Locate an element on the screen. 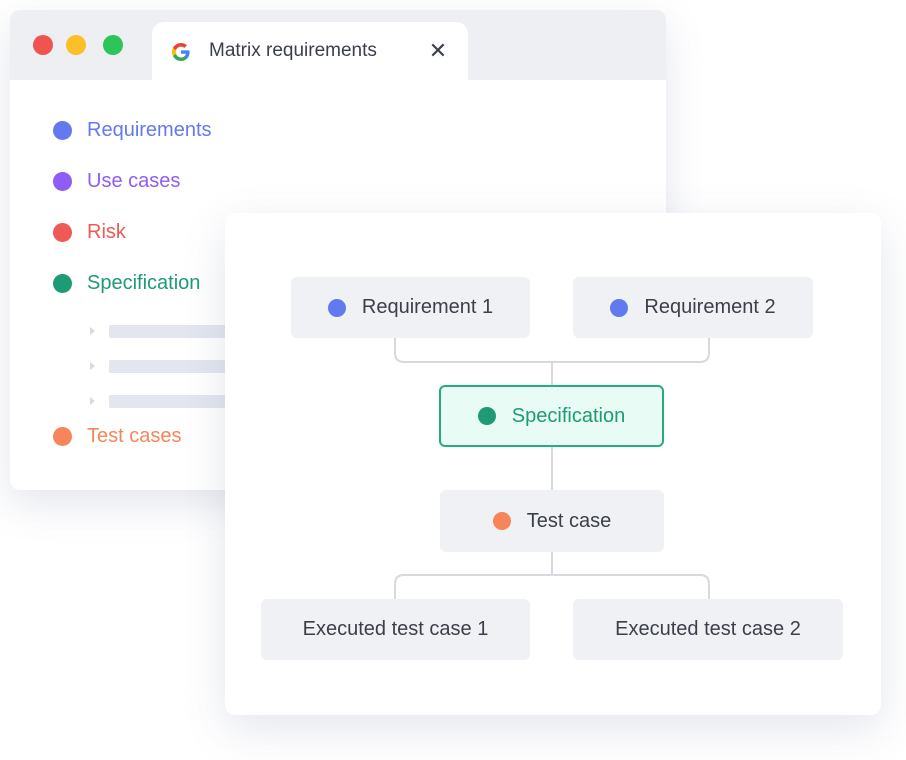 Image resolution: width=906 pixels, height=760 pixels. browser-tab: Matrix requirements ✕ is located at coordinates (310, 51).